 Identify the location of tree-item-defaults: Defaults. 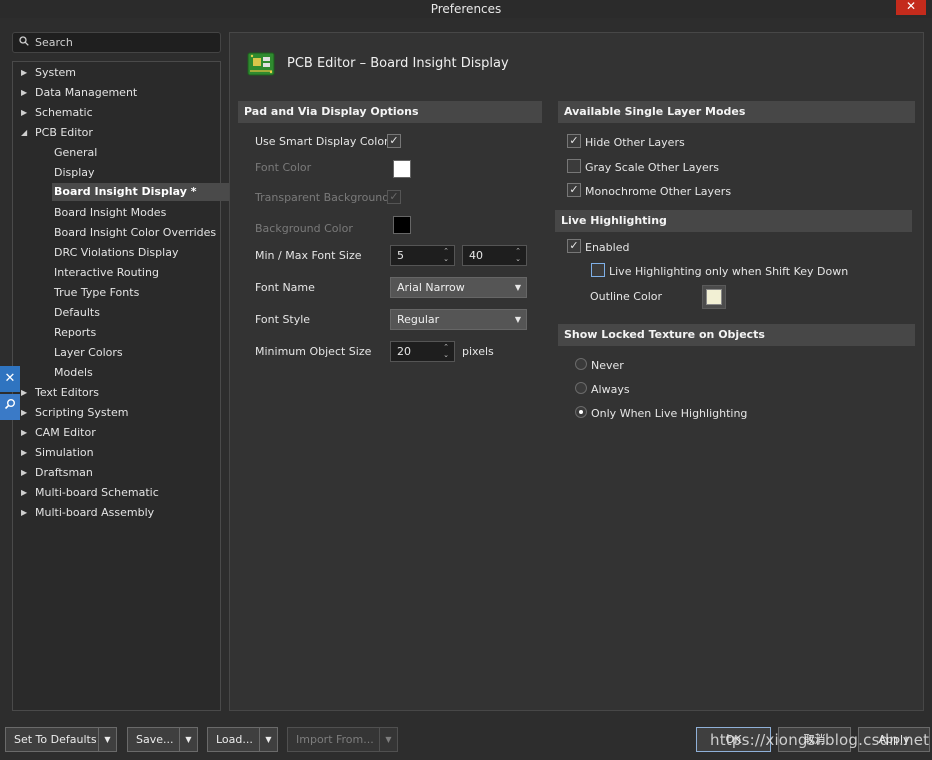
(77, 313).